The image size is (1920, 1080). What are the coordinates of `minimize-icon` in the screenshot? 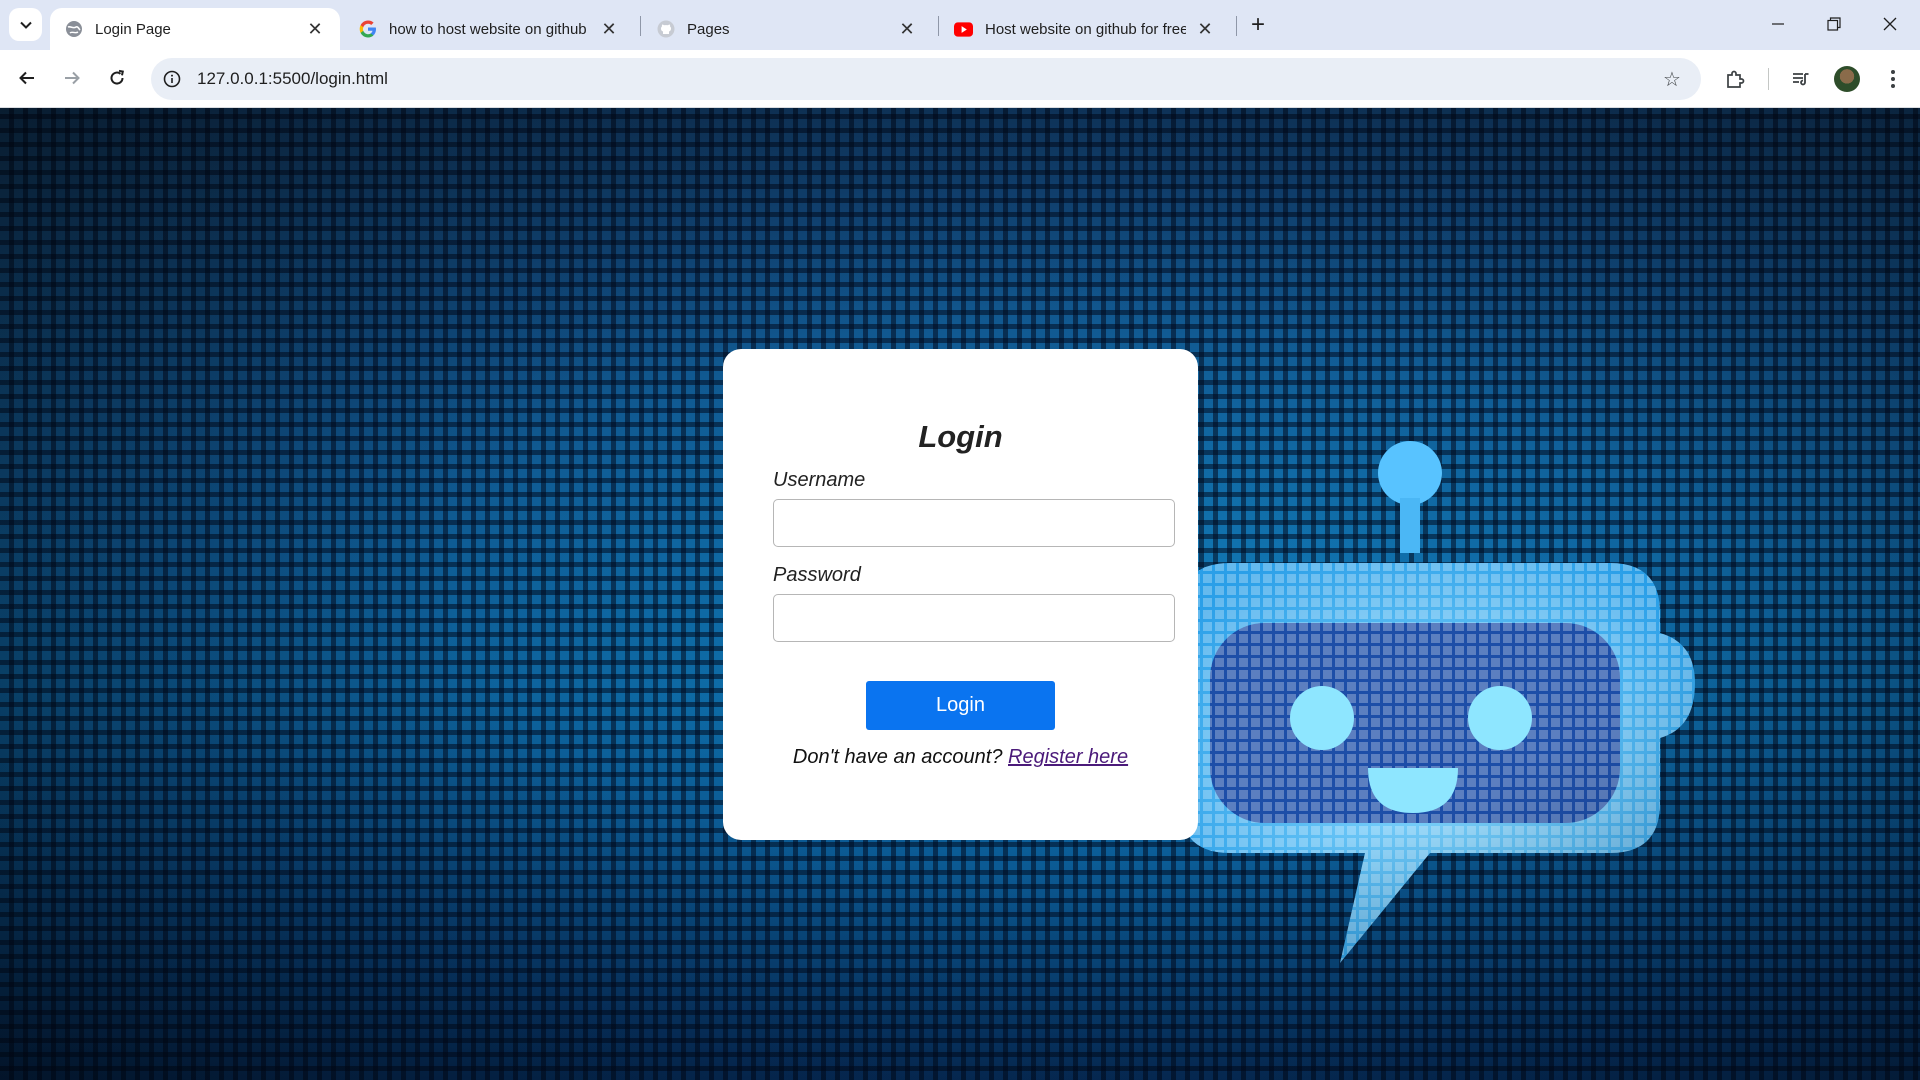 It's located at (1778, 24).